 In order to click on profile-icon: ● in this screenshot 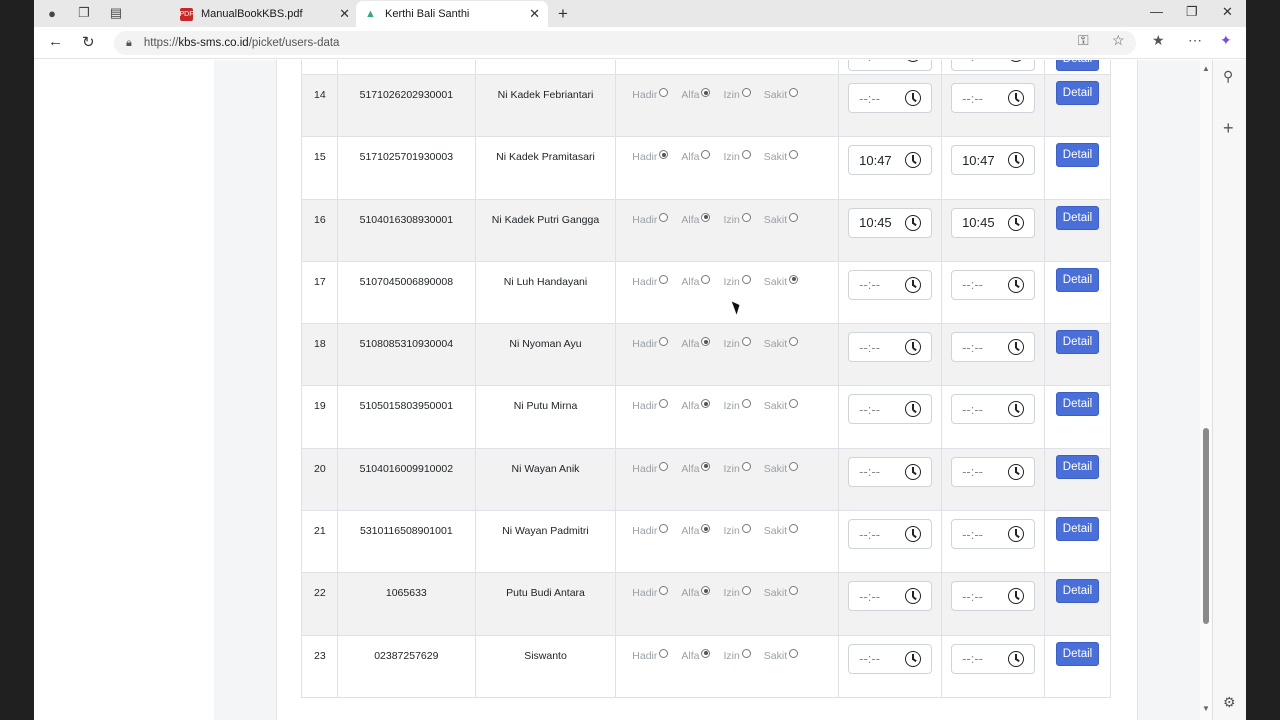, I will do `click(52, 13)`.